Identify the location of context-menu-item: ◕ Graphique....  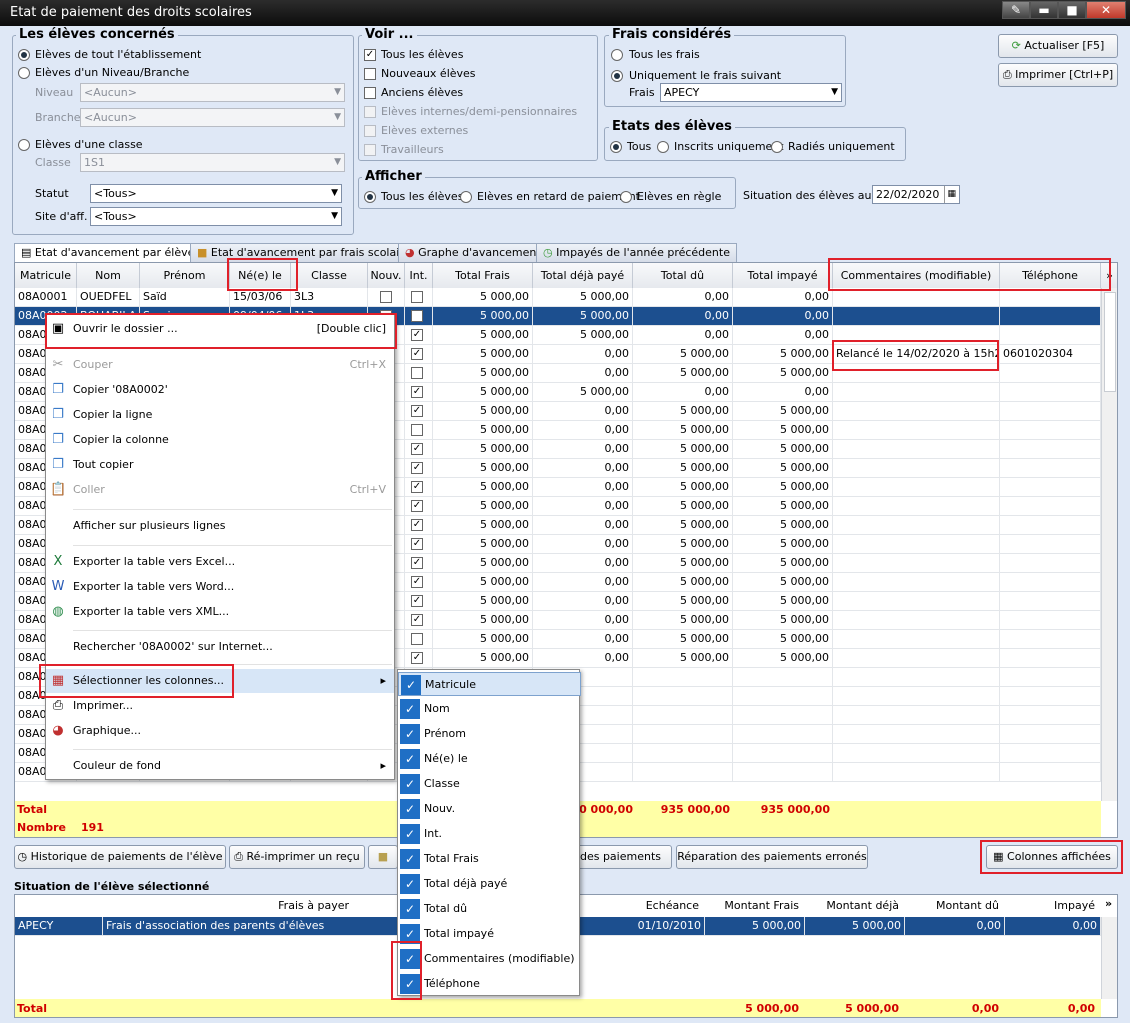
(220, 731).